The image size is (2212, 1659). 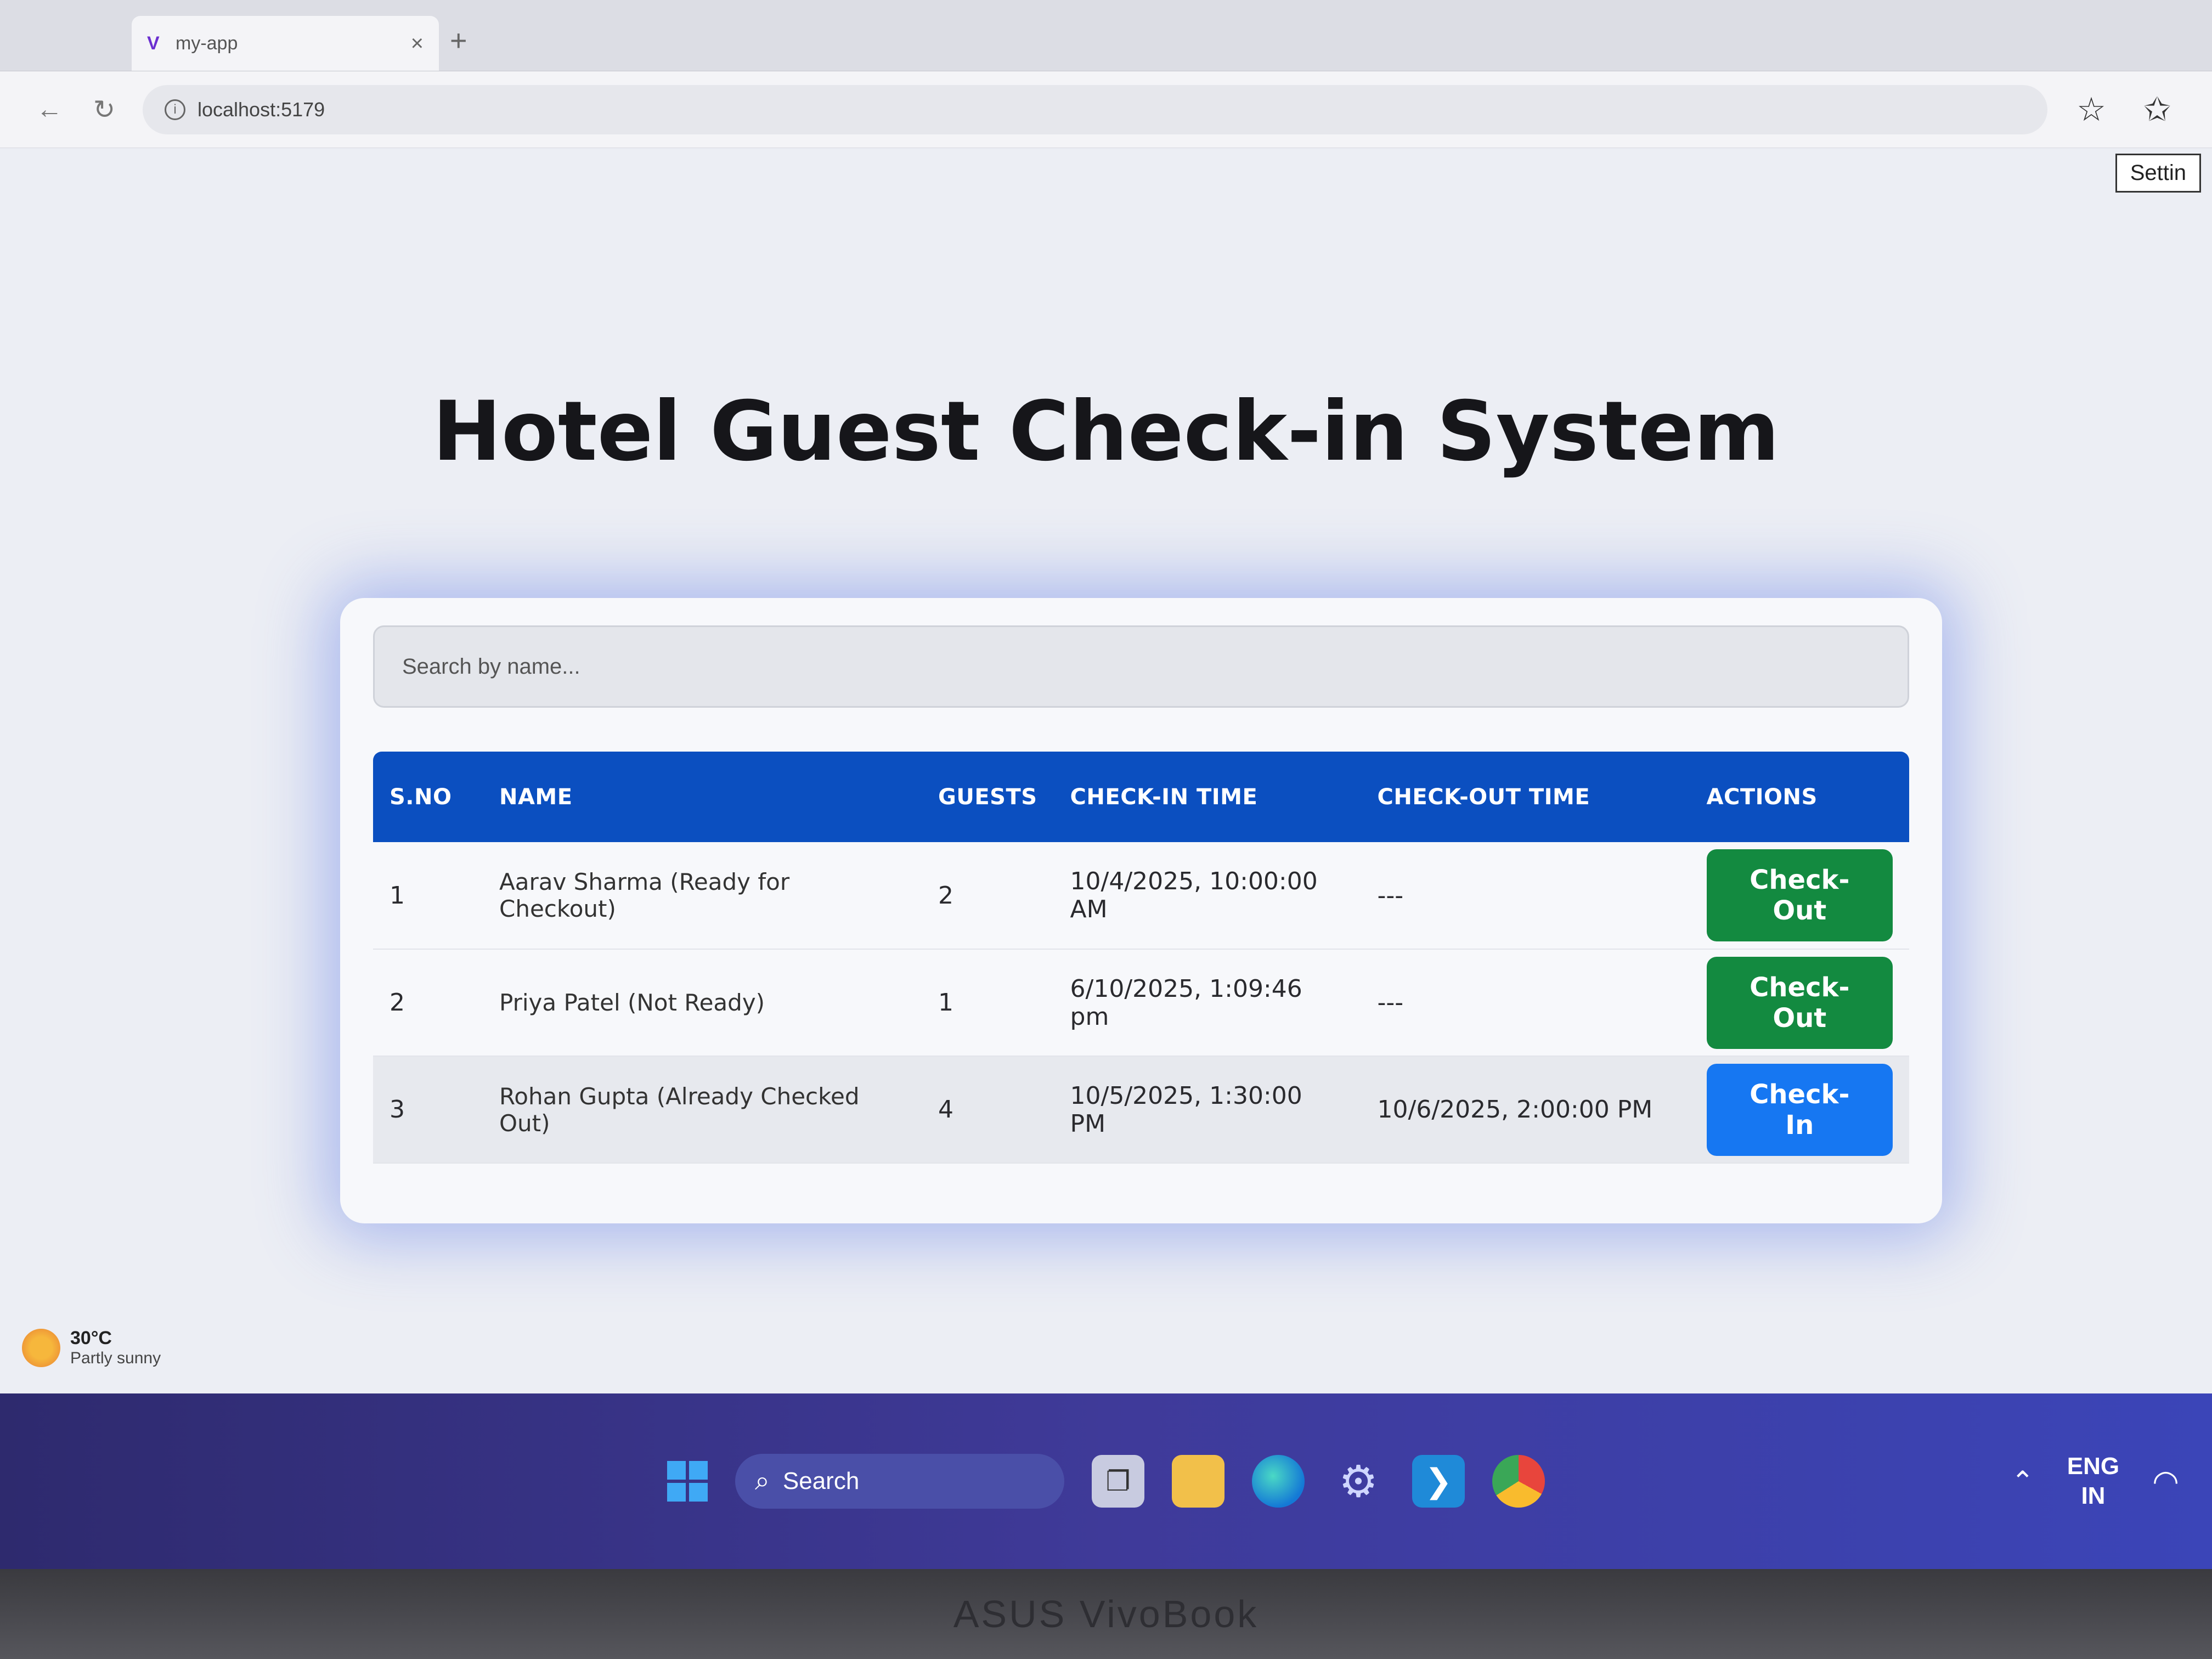 I want to click on url-field: i localhost:5179, so click(x=1095, y=109).